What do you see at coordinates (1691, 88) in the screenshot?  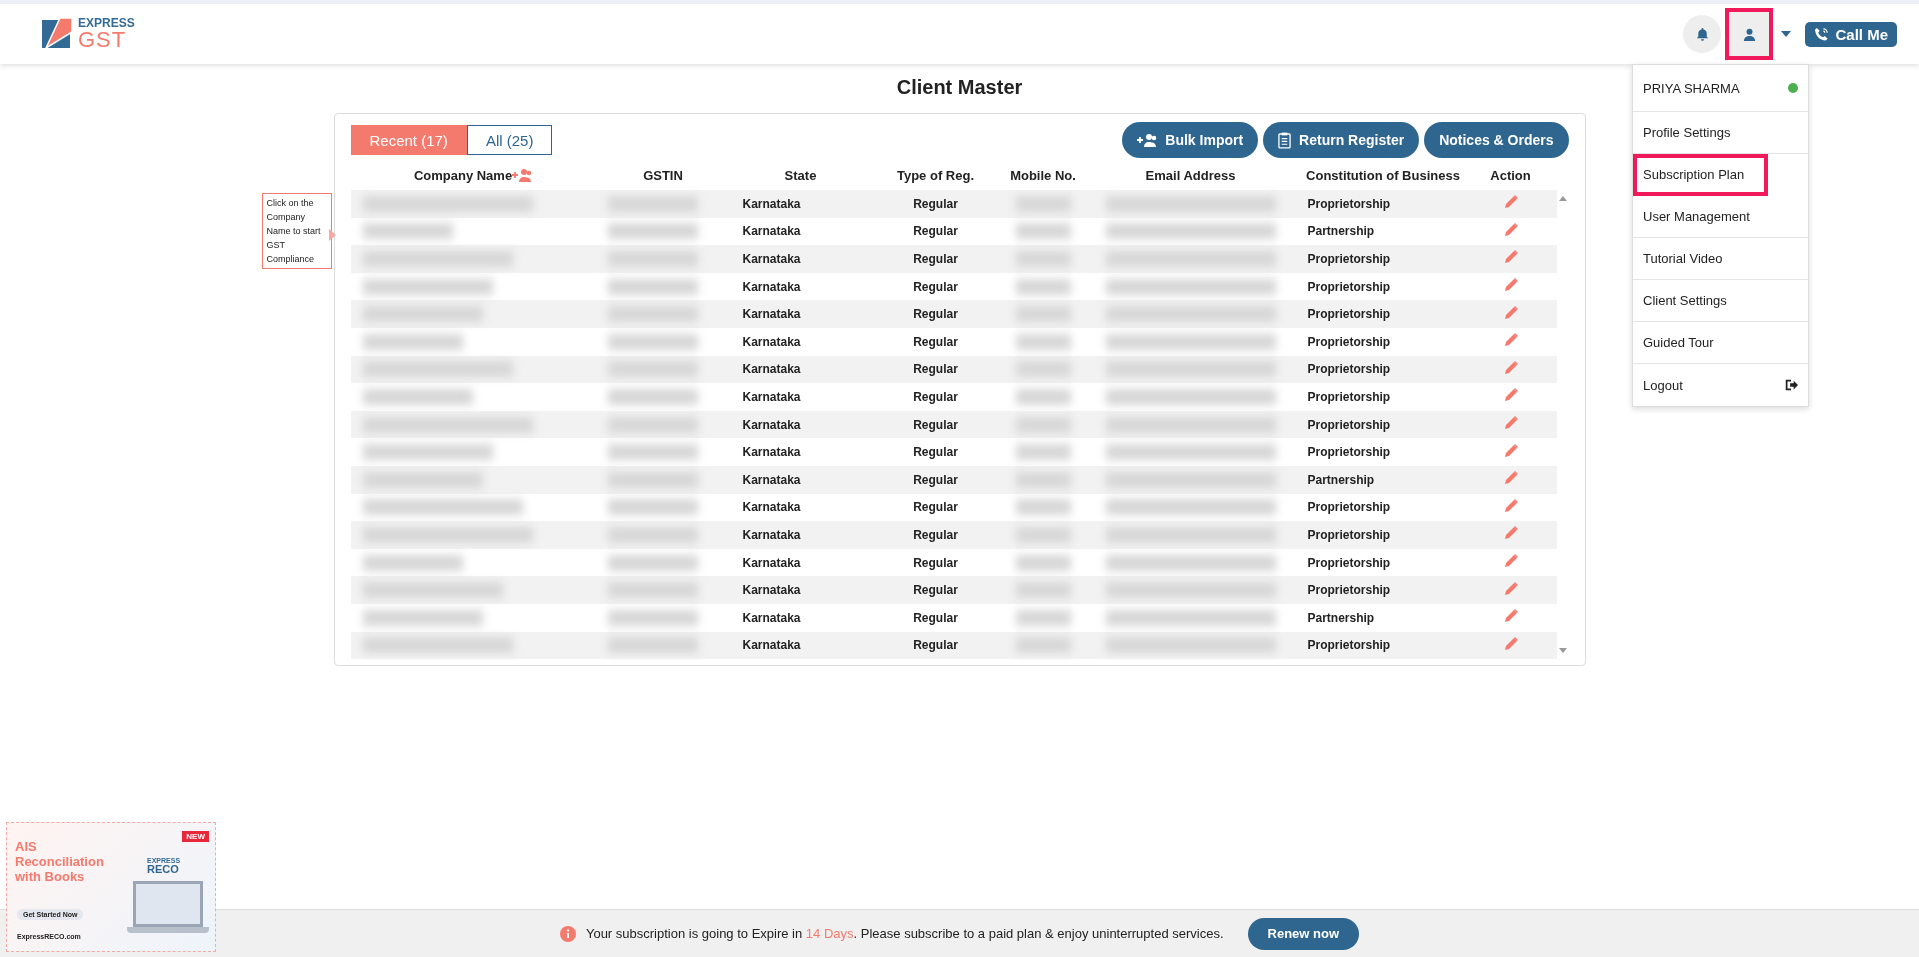 I see `user-name: PRIYA SHARMA` at bounding box center [1691, 88].